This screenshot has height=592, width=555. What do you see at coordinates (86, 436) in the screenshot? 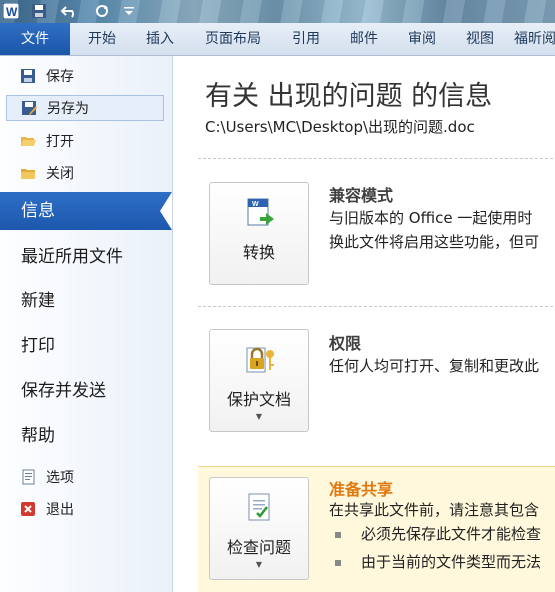
I see `sidebar-item-help: 帮助` at bounding box center [86, 436].